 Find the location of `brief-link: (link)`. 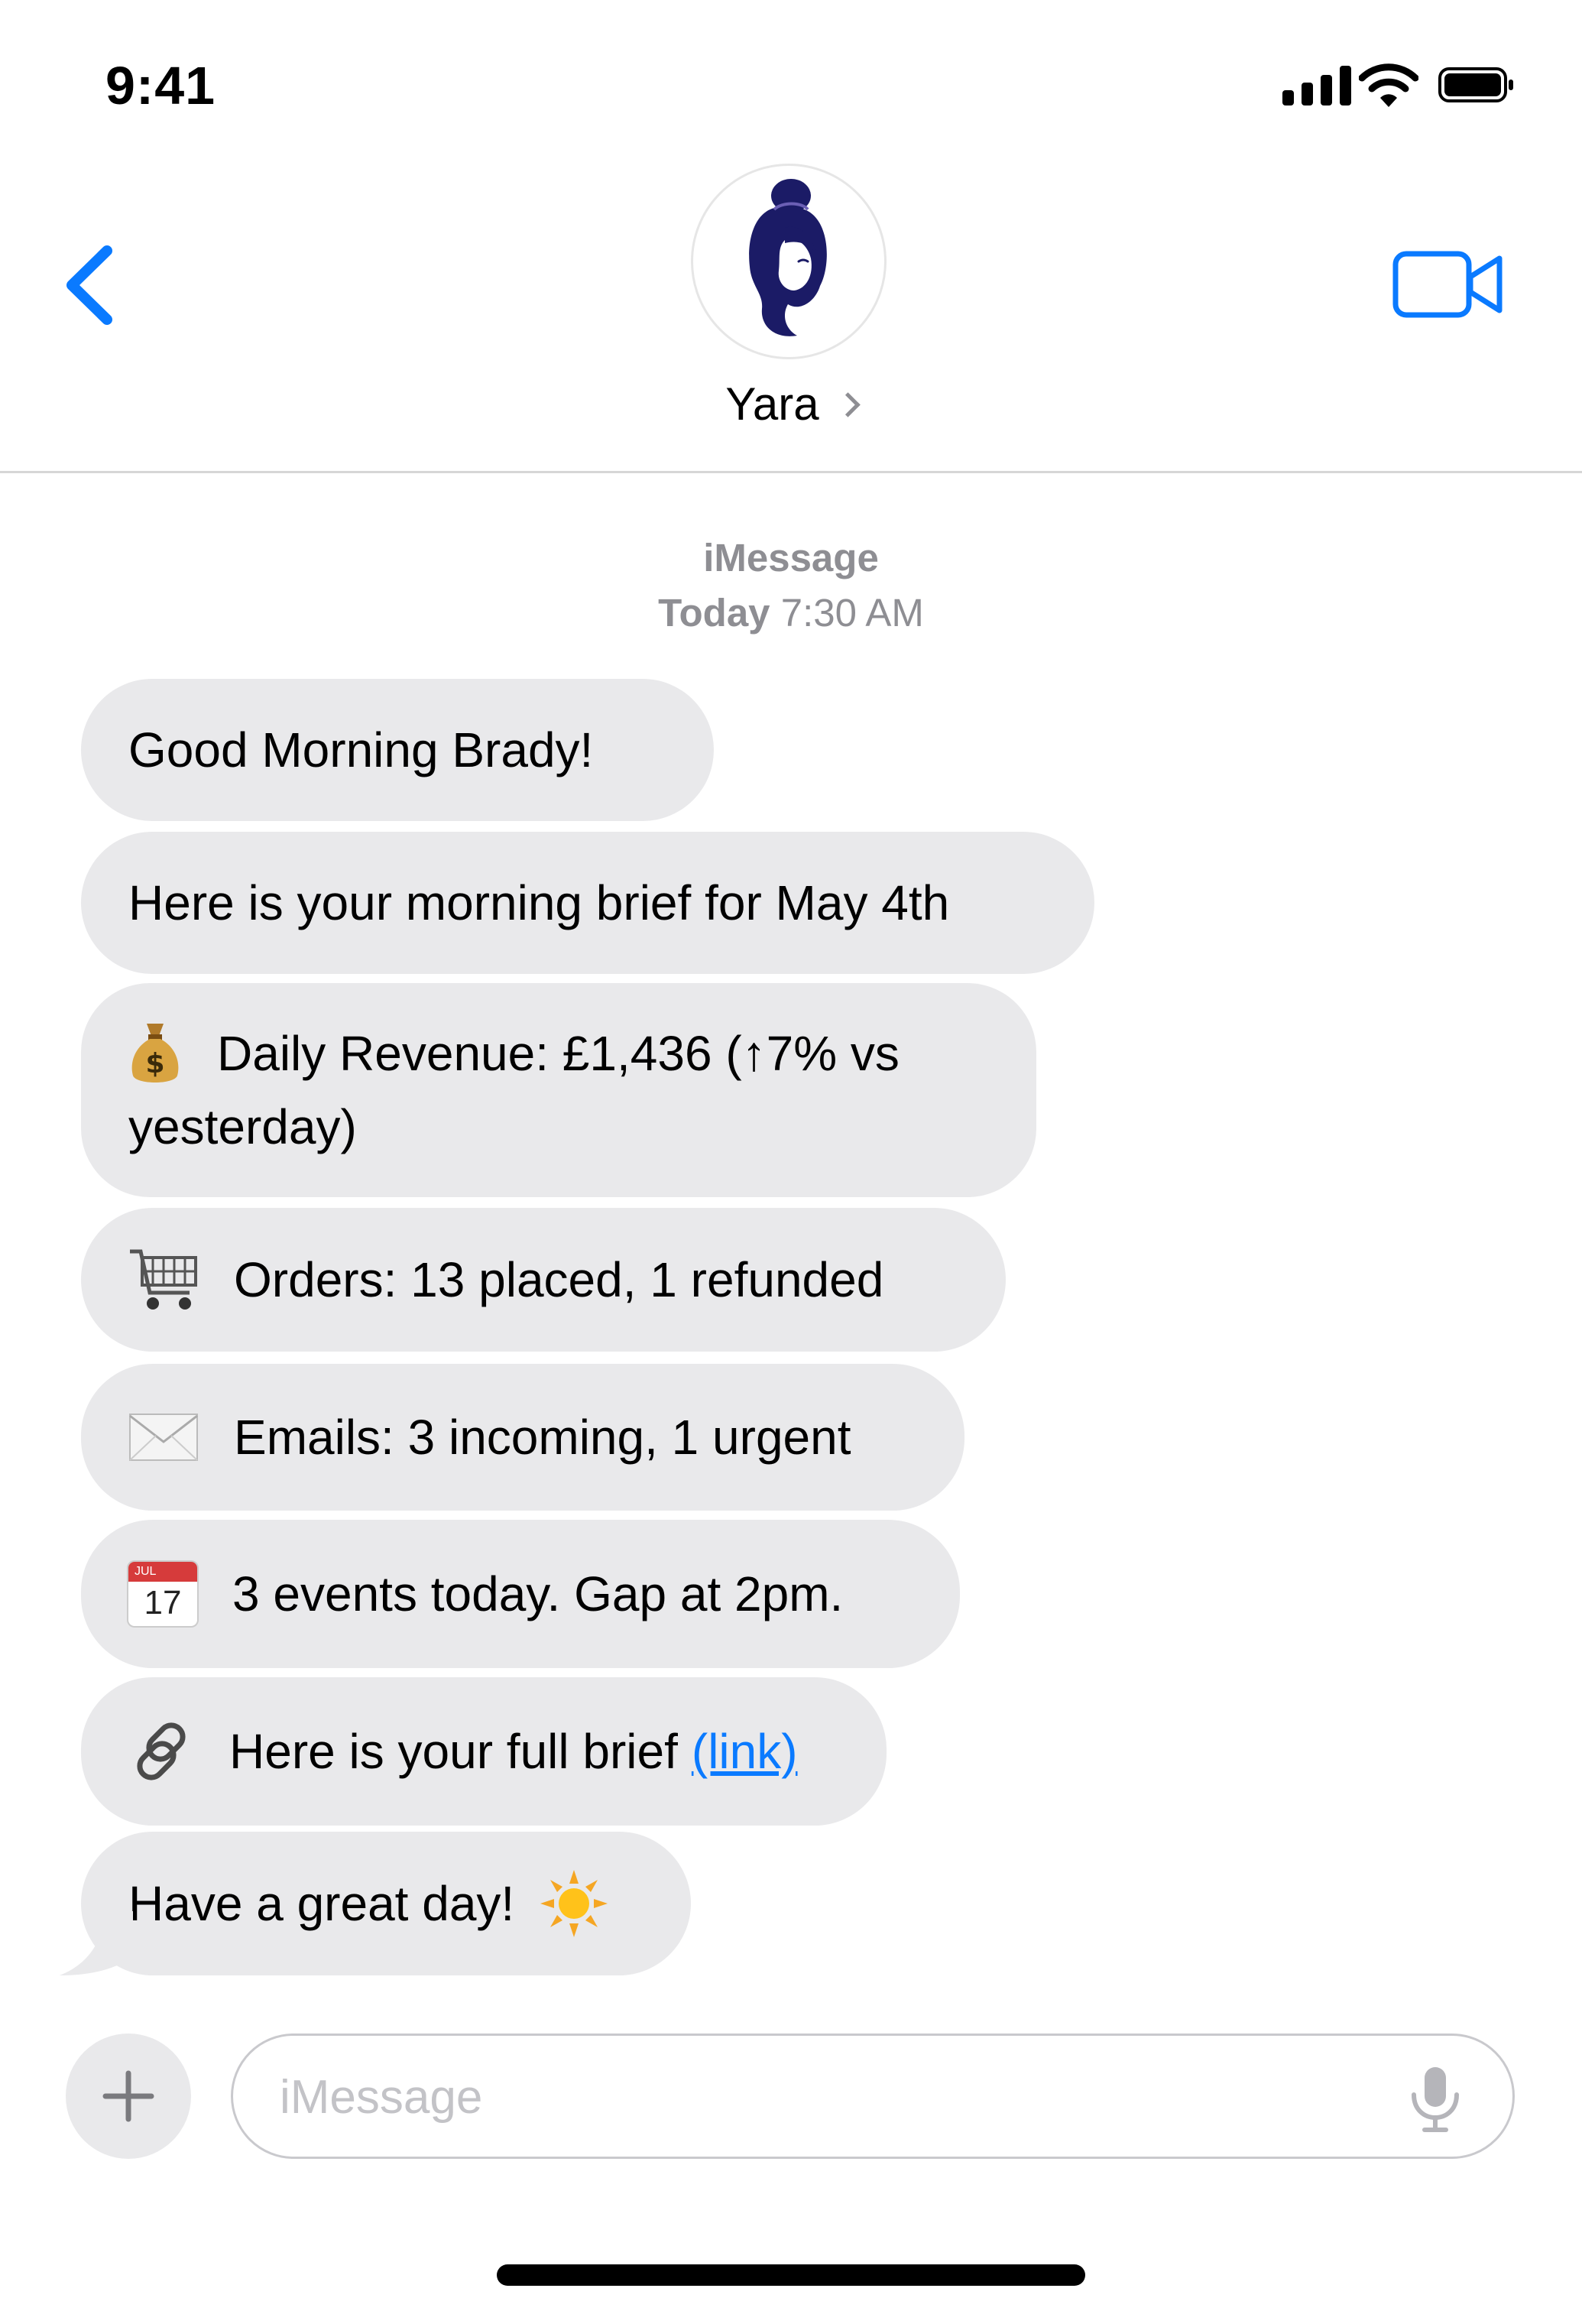

brief-link: (link) is located at coordinates (745, 1752).